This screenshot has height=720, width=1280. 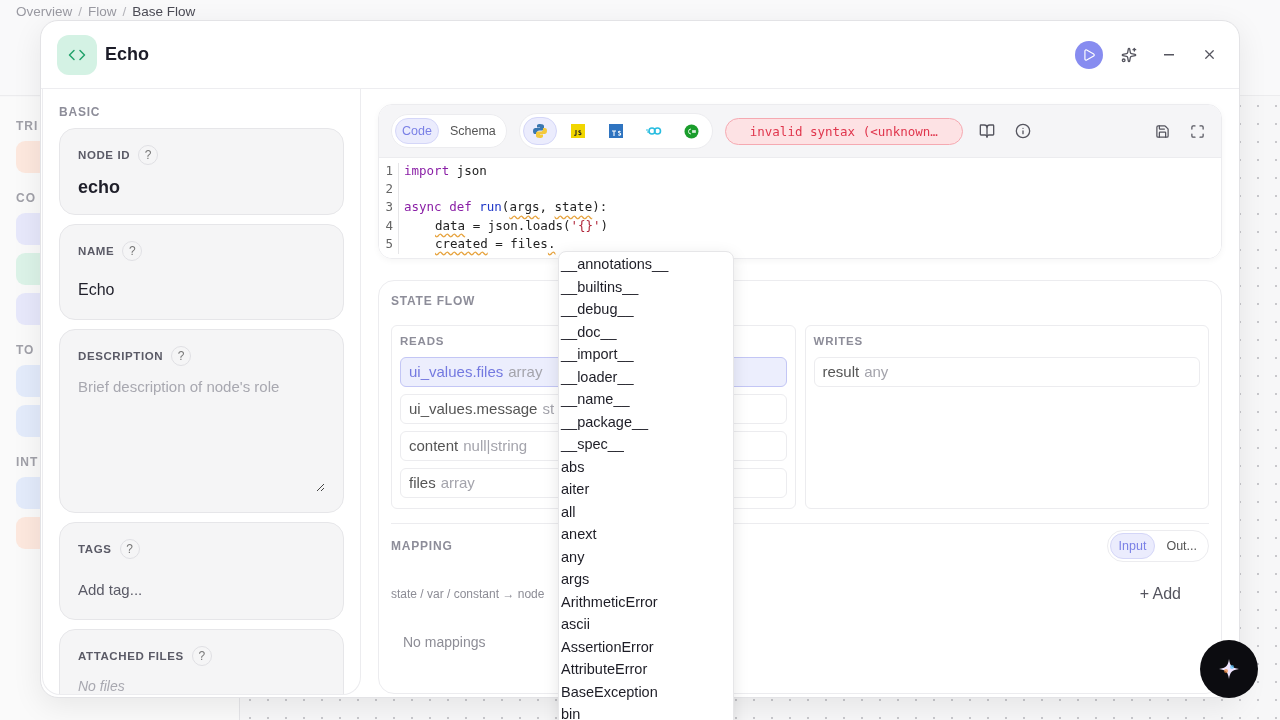 What do you see at coordinates (646, 669) in the screenshot?
I see `autocomplete-item: AttributeError` at bounding box center [646, 669].